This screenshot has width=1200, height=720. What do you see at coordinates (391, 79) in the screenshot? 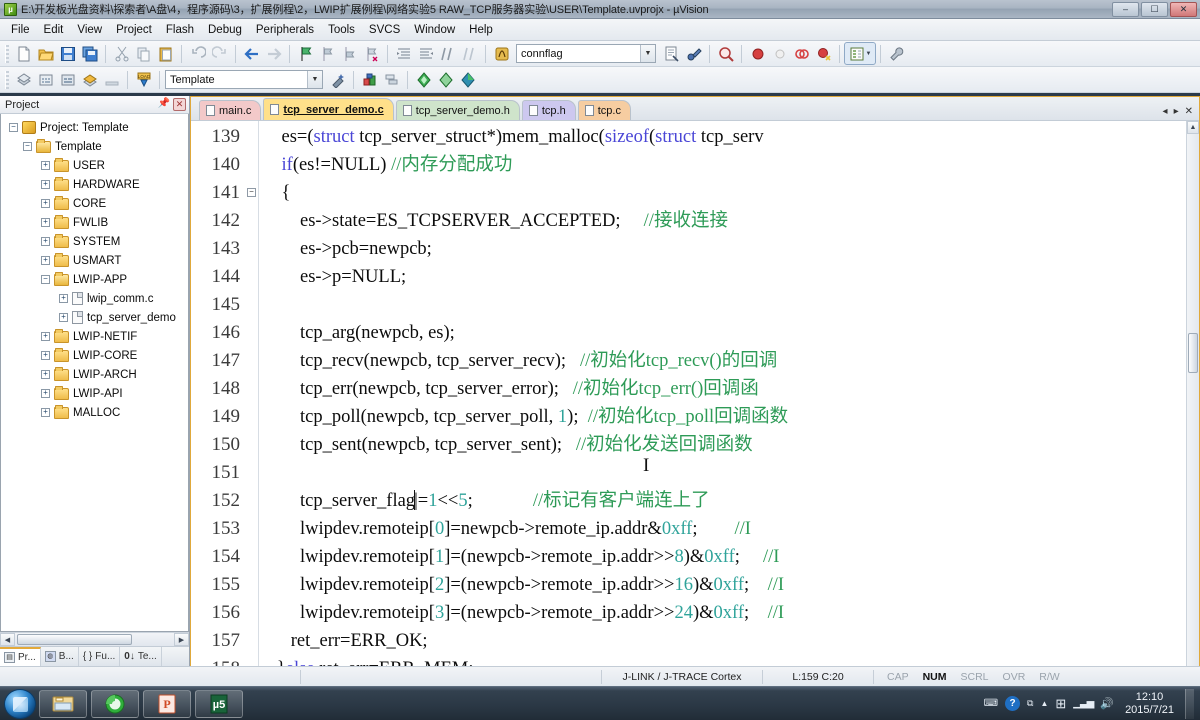
I see `multi-project-icon` at bounding box center [391, 79].